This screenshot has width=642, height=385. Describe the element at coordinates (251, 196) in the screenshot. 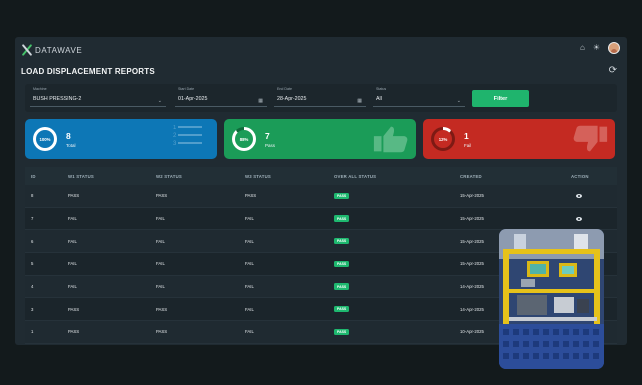

I see `cell-w3: PASS` at that location.